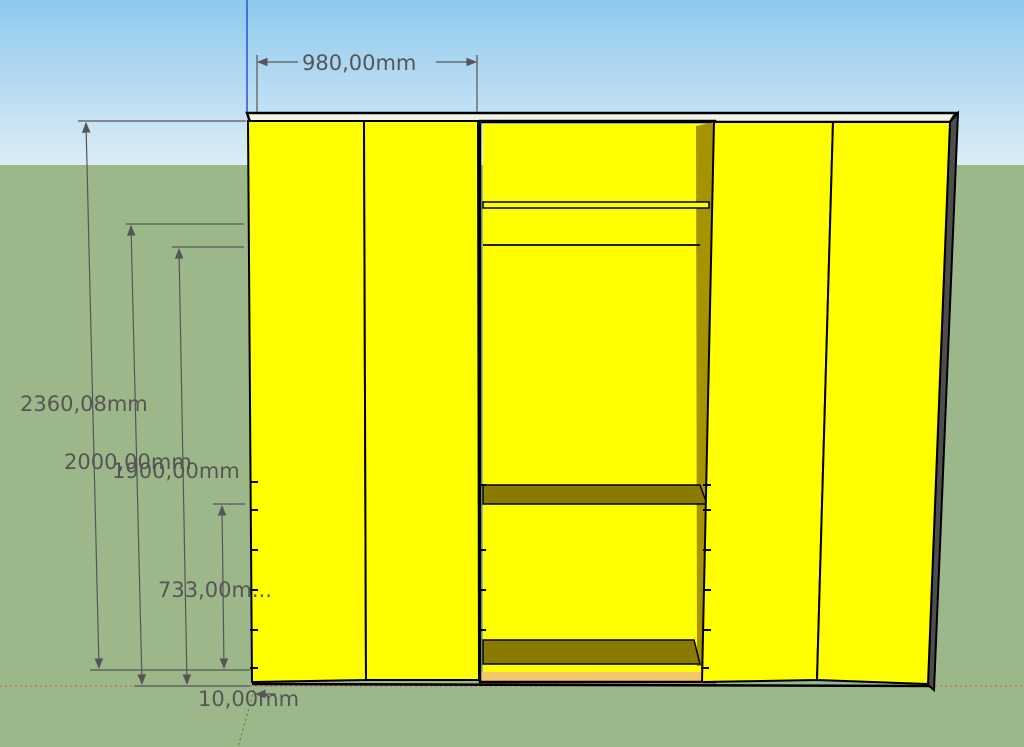  Describe the element at coordinates (359, 63) in the screenshot. I see `dim-width-label: 980,00mm` at that location.